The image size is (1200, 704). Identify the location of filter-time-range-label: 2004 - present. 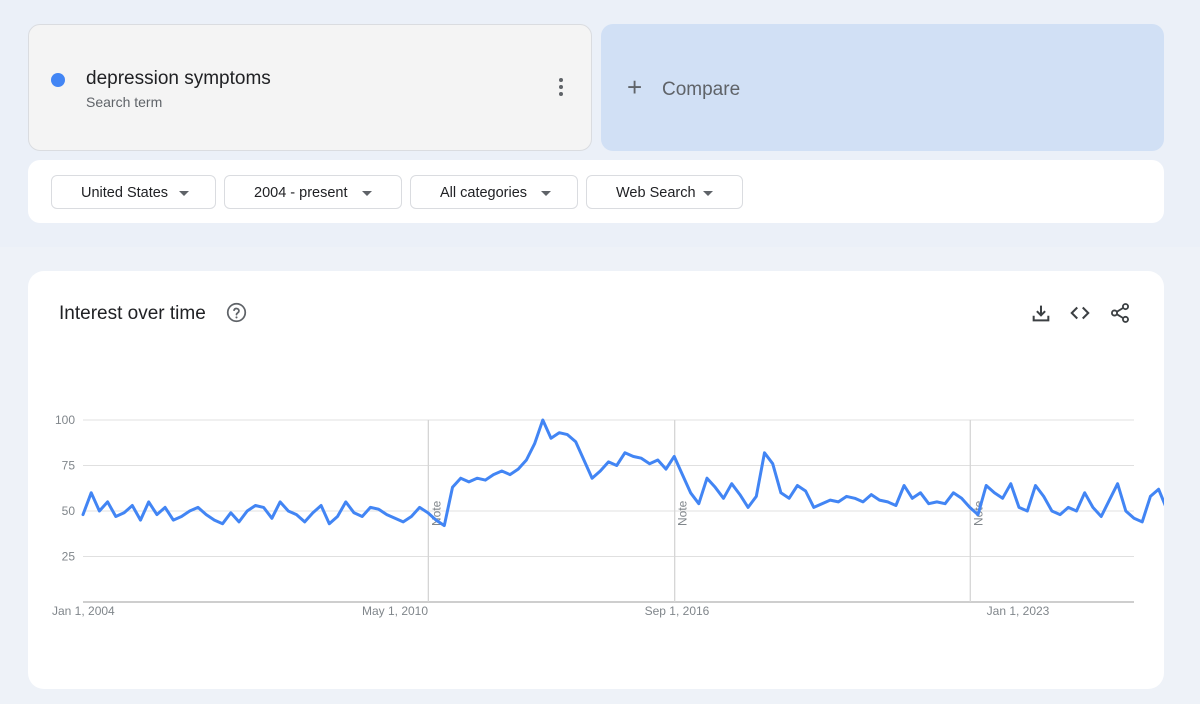
(301, 193).